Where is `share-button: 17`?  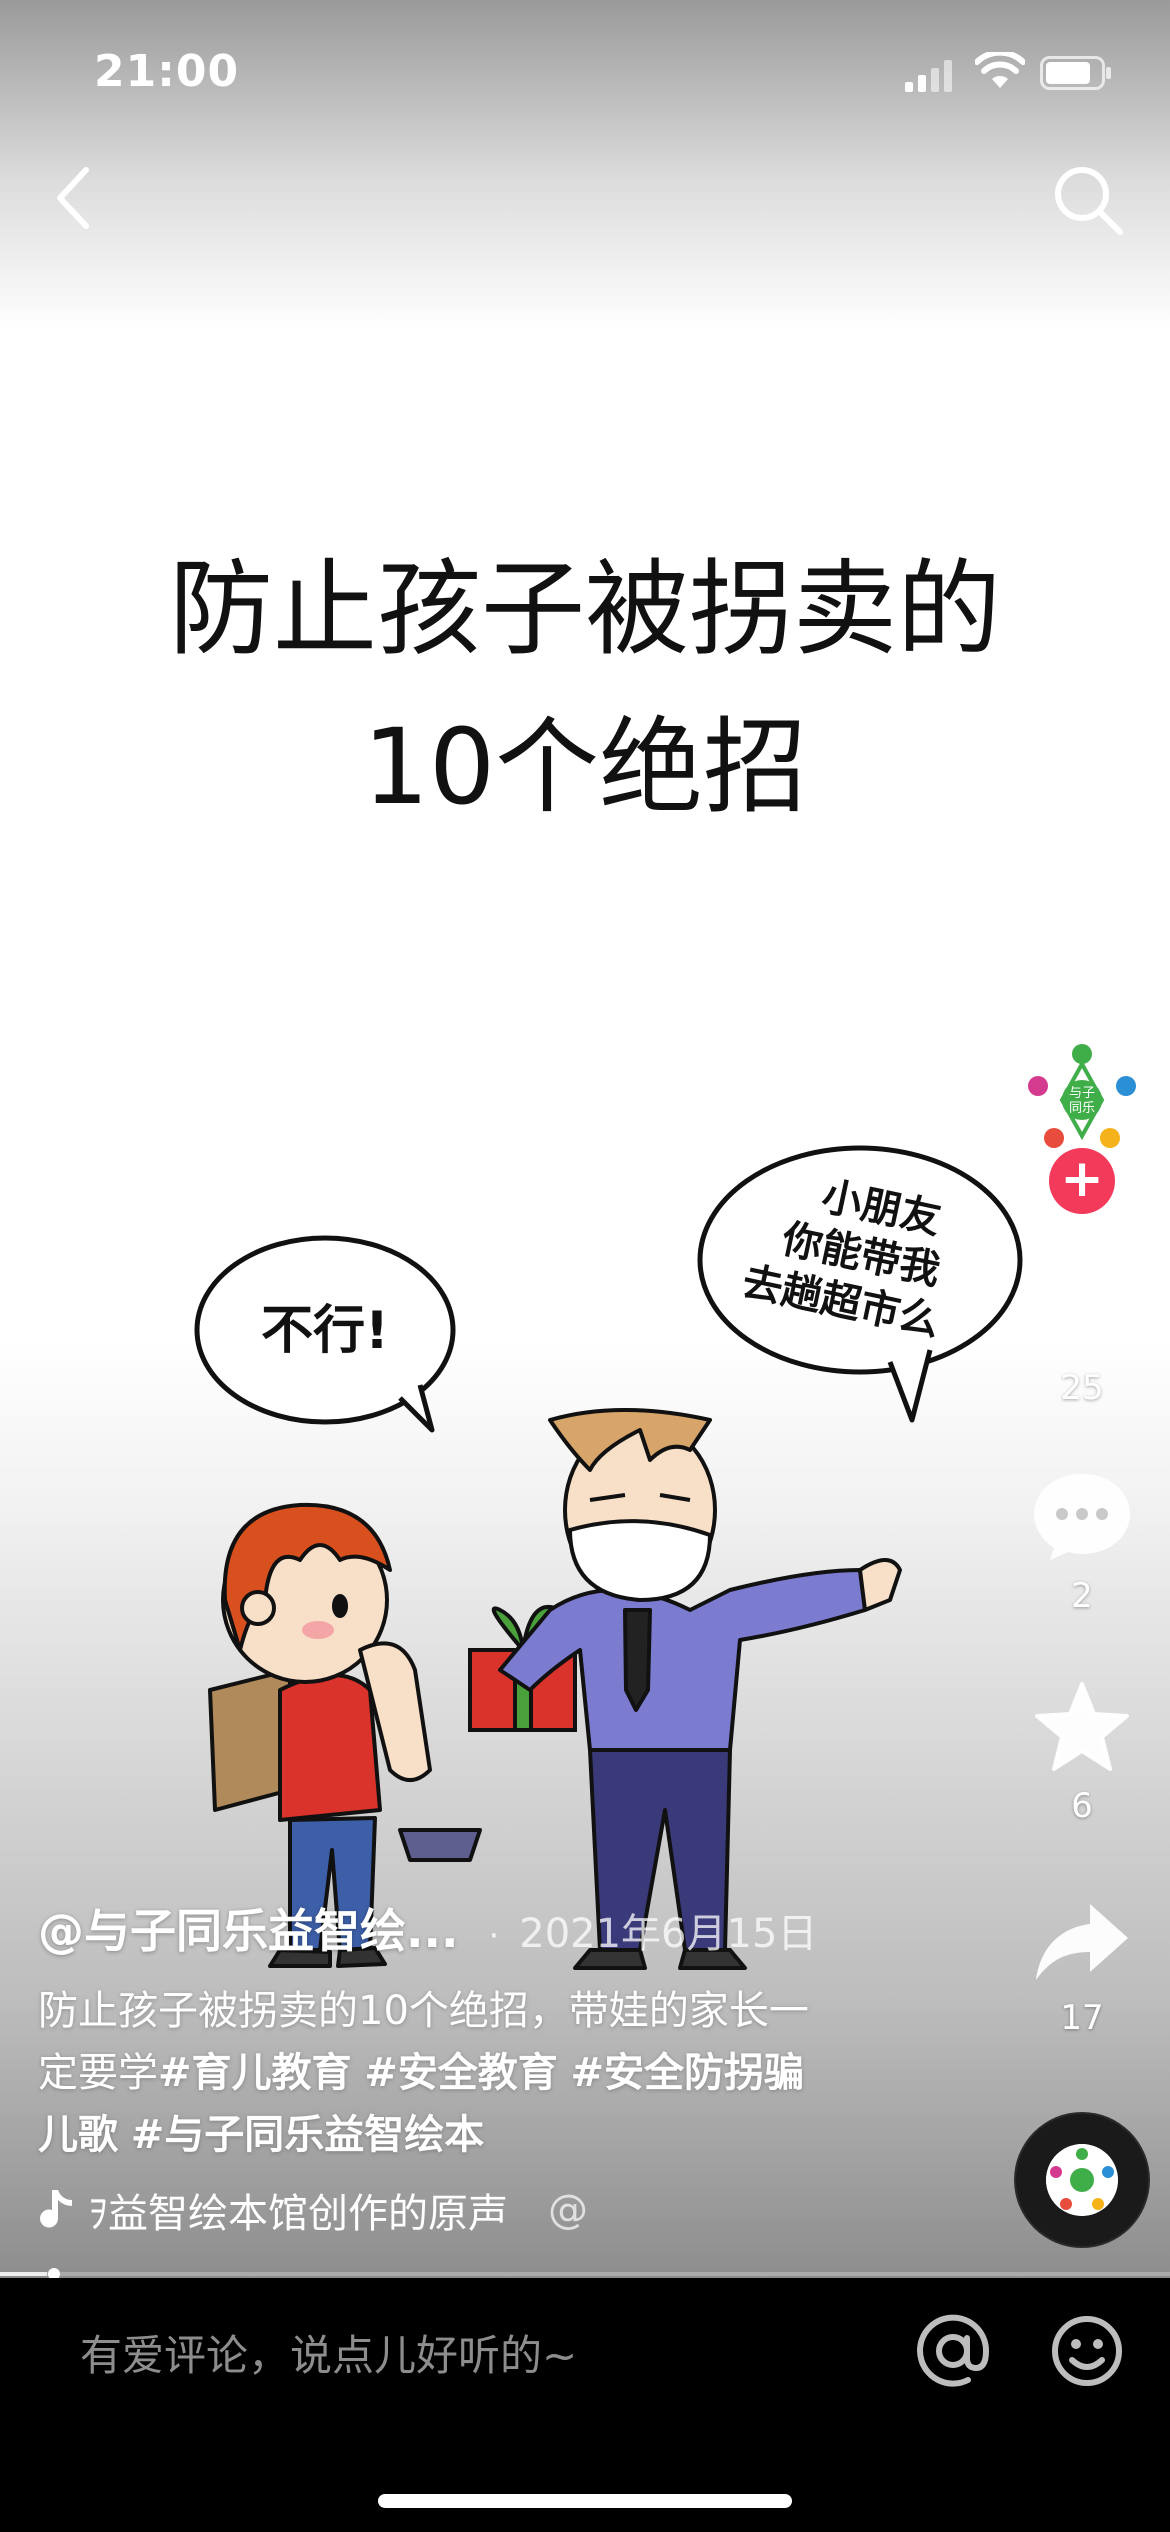
share-button: 17 is located at coordinates (1082, 1969).